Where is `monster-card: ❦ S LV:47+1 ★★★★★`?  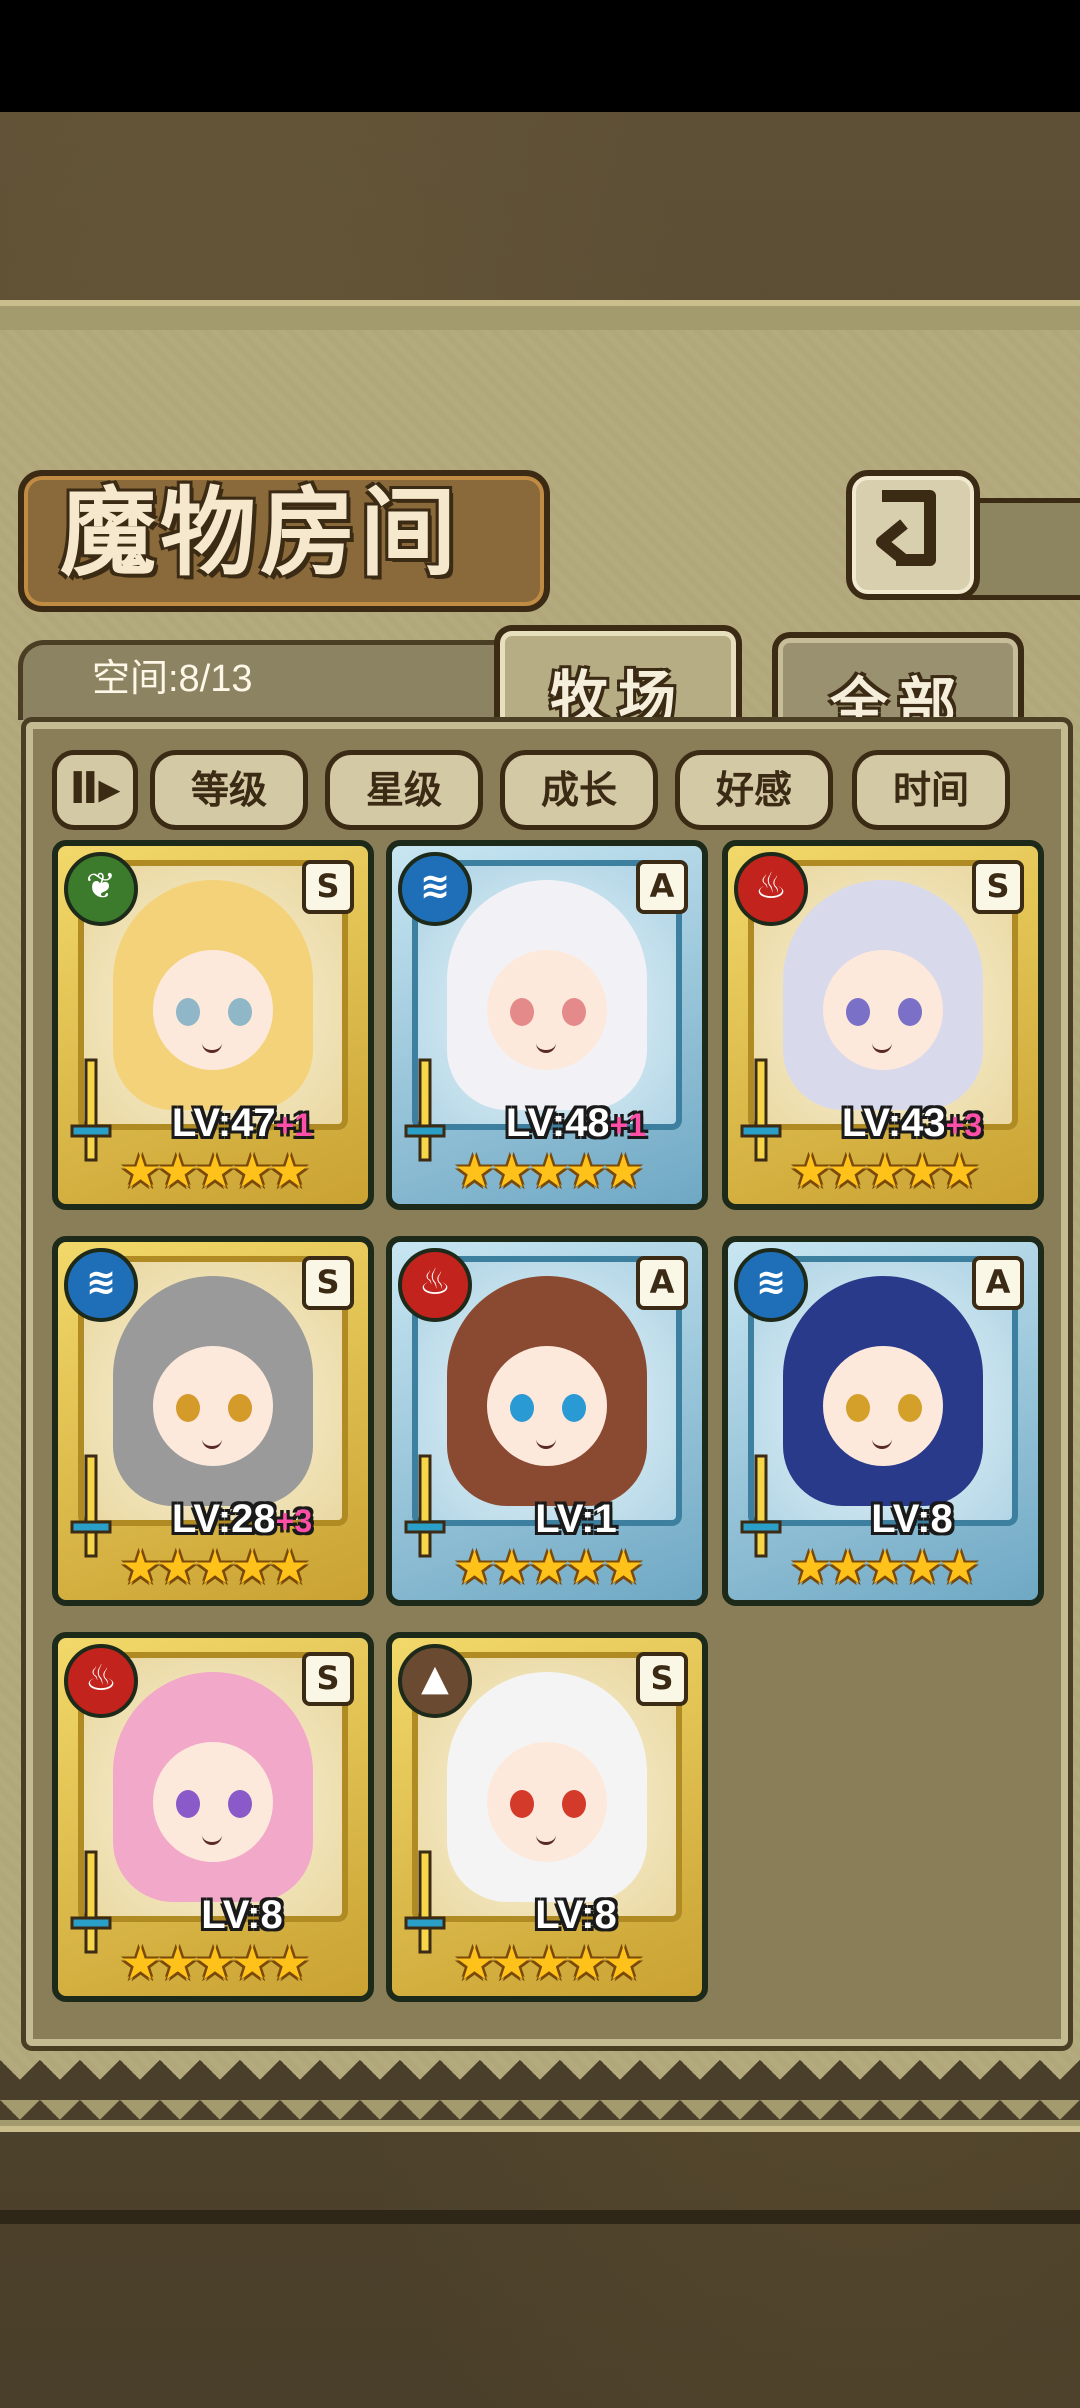
monster-card: ❦ S LV:47+1 ★★★★★ is located at coordinates (213, 1025).